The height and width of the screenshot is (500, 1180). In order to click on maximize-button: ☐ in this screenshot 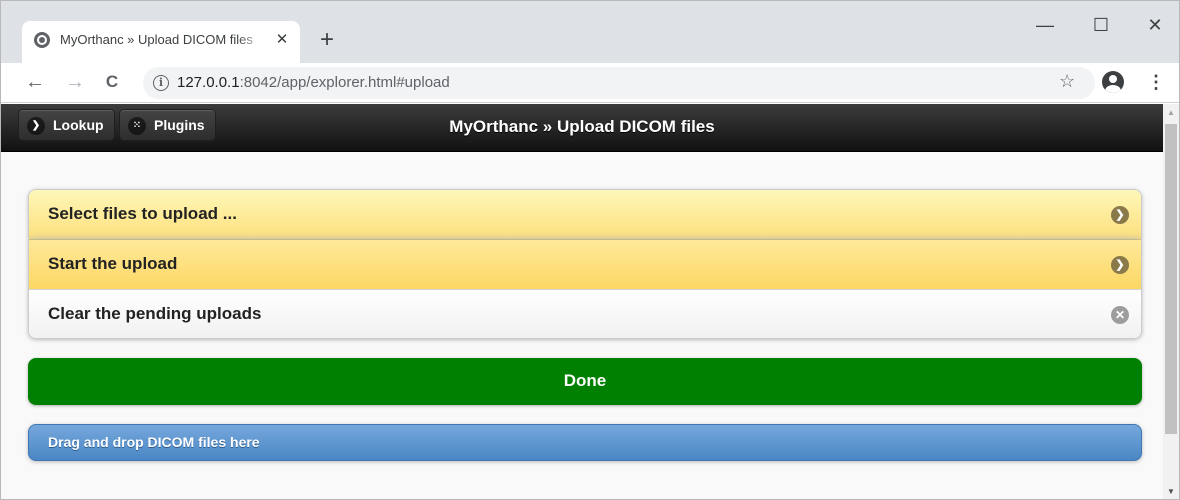, I will do `click(1101, 26)`.